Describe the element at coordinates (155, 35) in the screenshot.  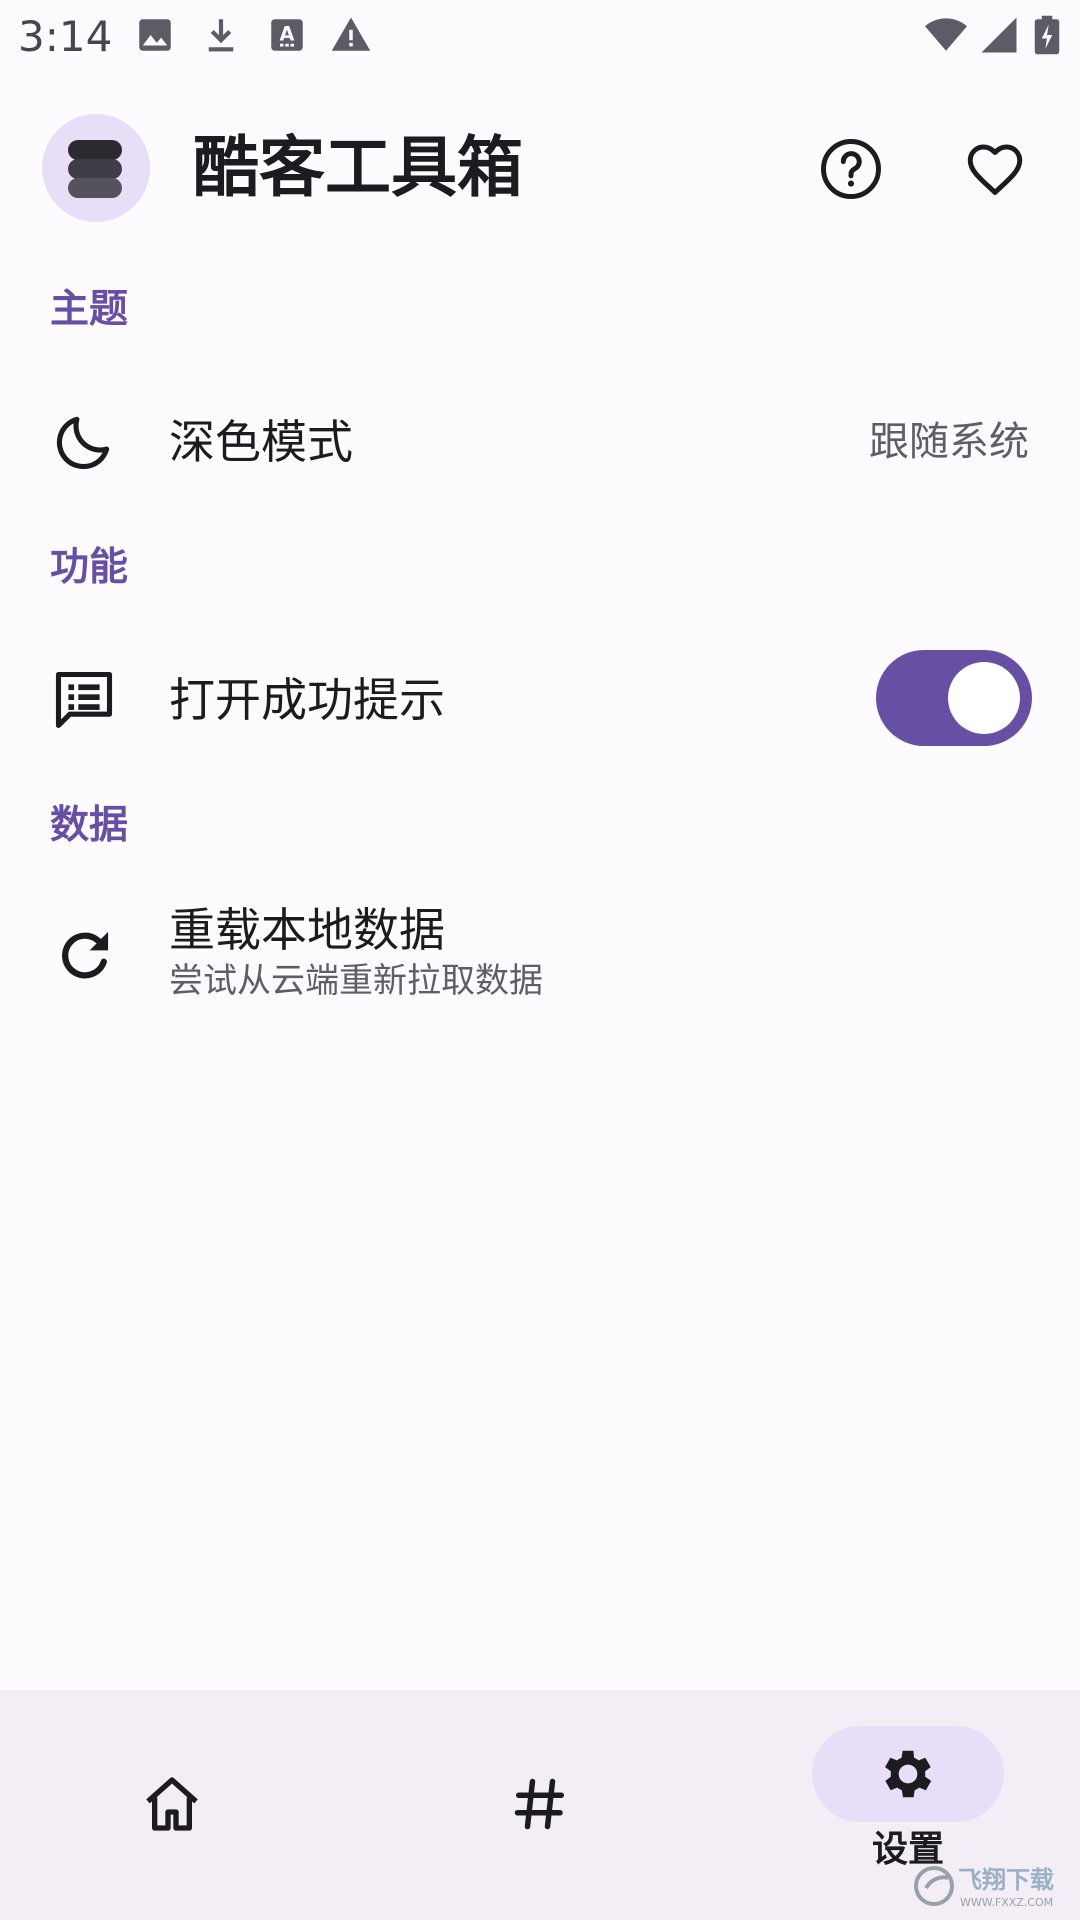
I see `image-icon` at that location.